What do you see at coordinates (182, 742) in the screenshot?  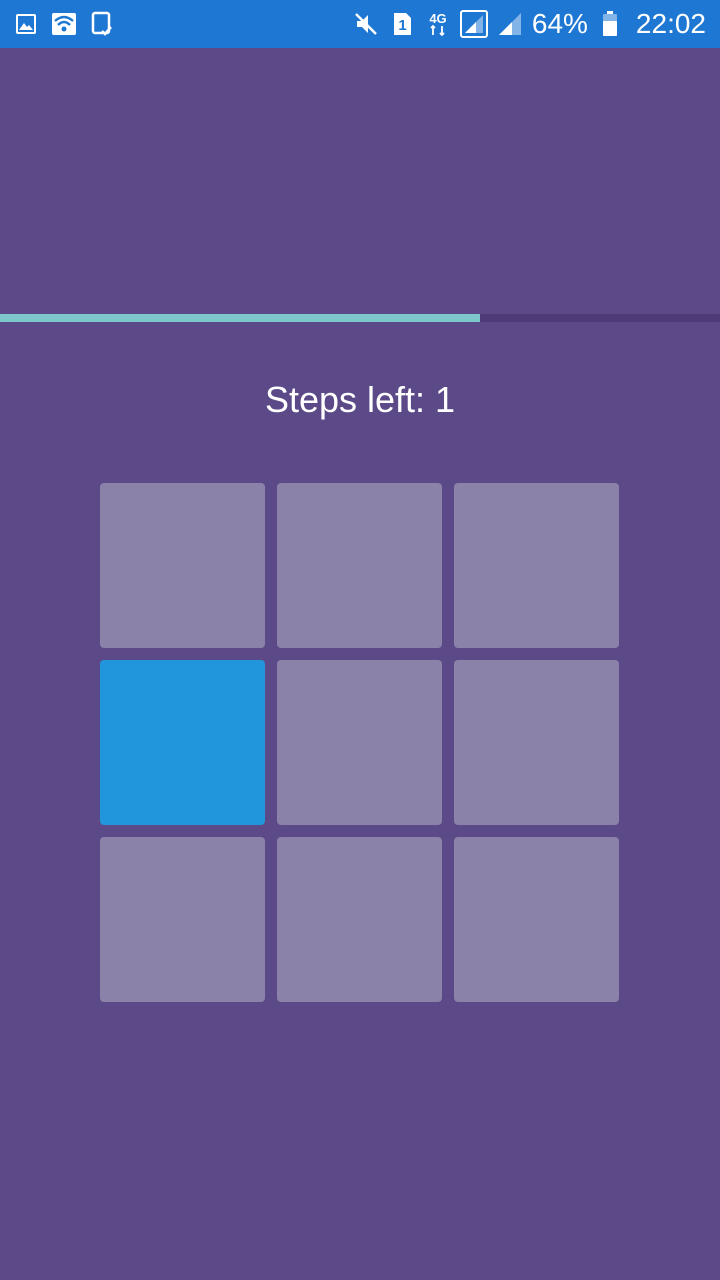 I see `grid-tile-r1-c0` at bounding box center [182, 742].